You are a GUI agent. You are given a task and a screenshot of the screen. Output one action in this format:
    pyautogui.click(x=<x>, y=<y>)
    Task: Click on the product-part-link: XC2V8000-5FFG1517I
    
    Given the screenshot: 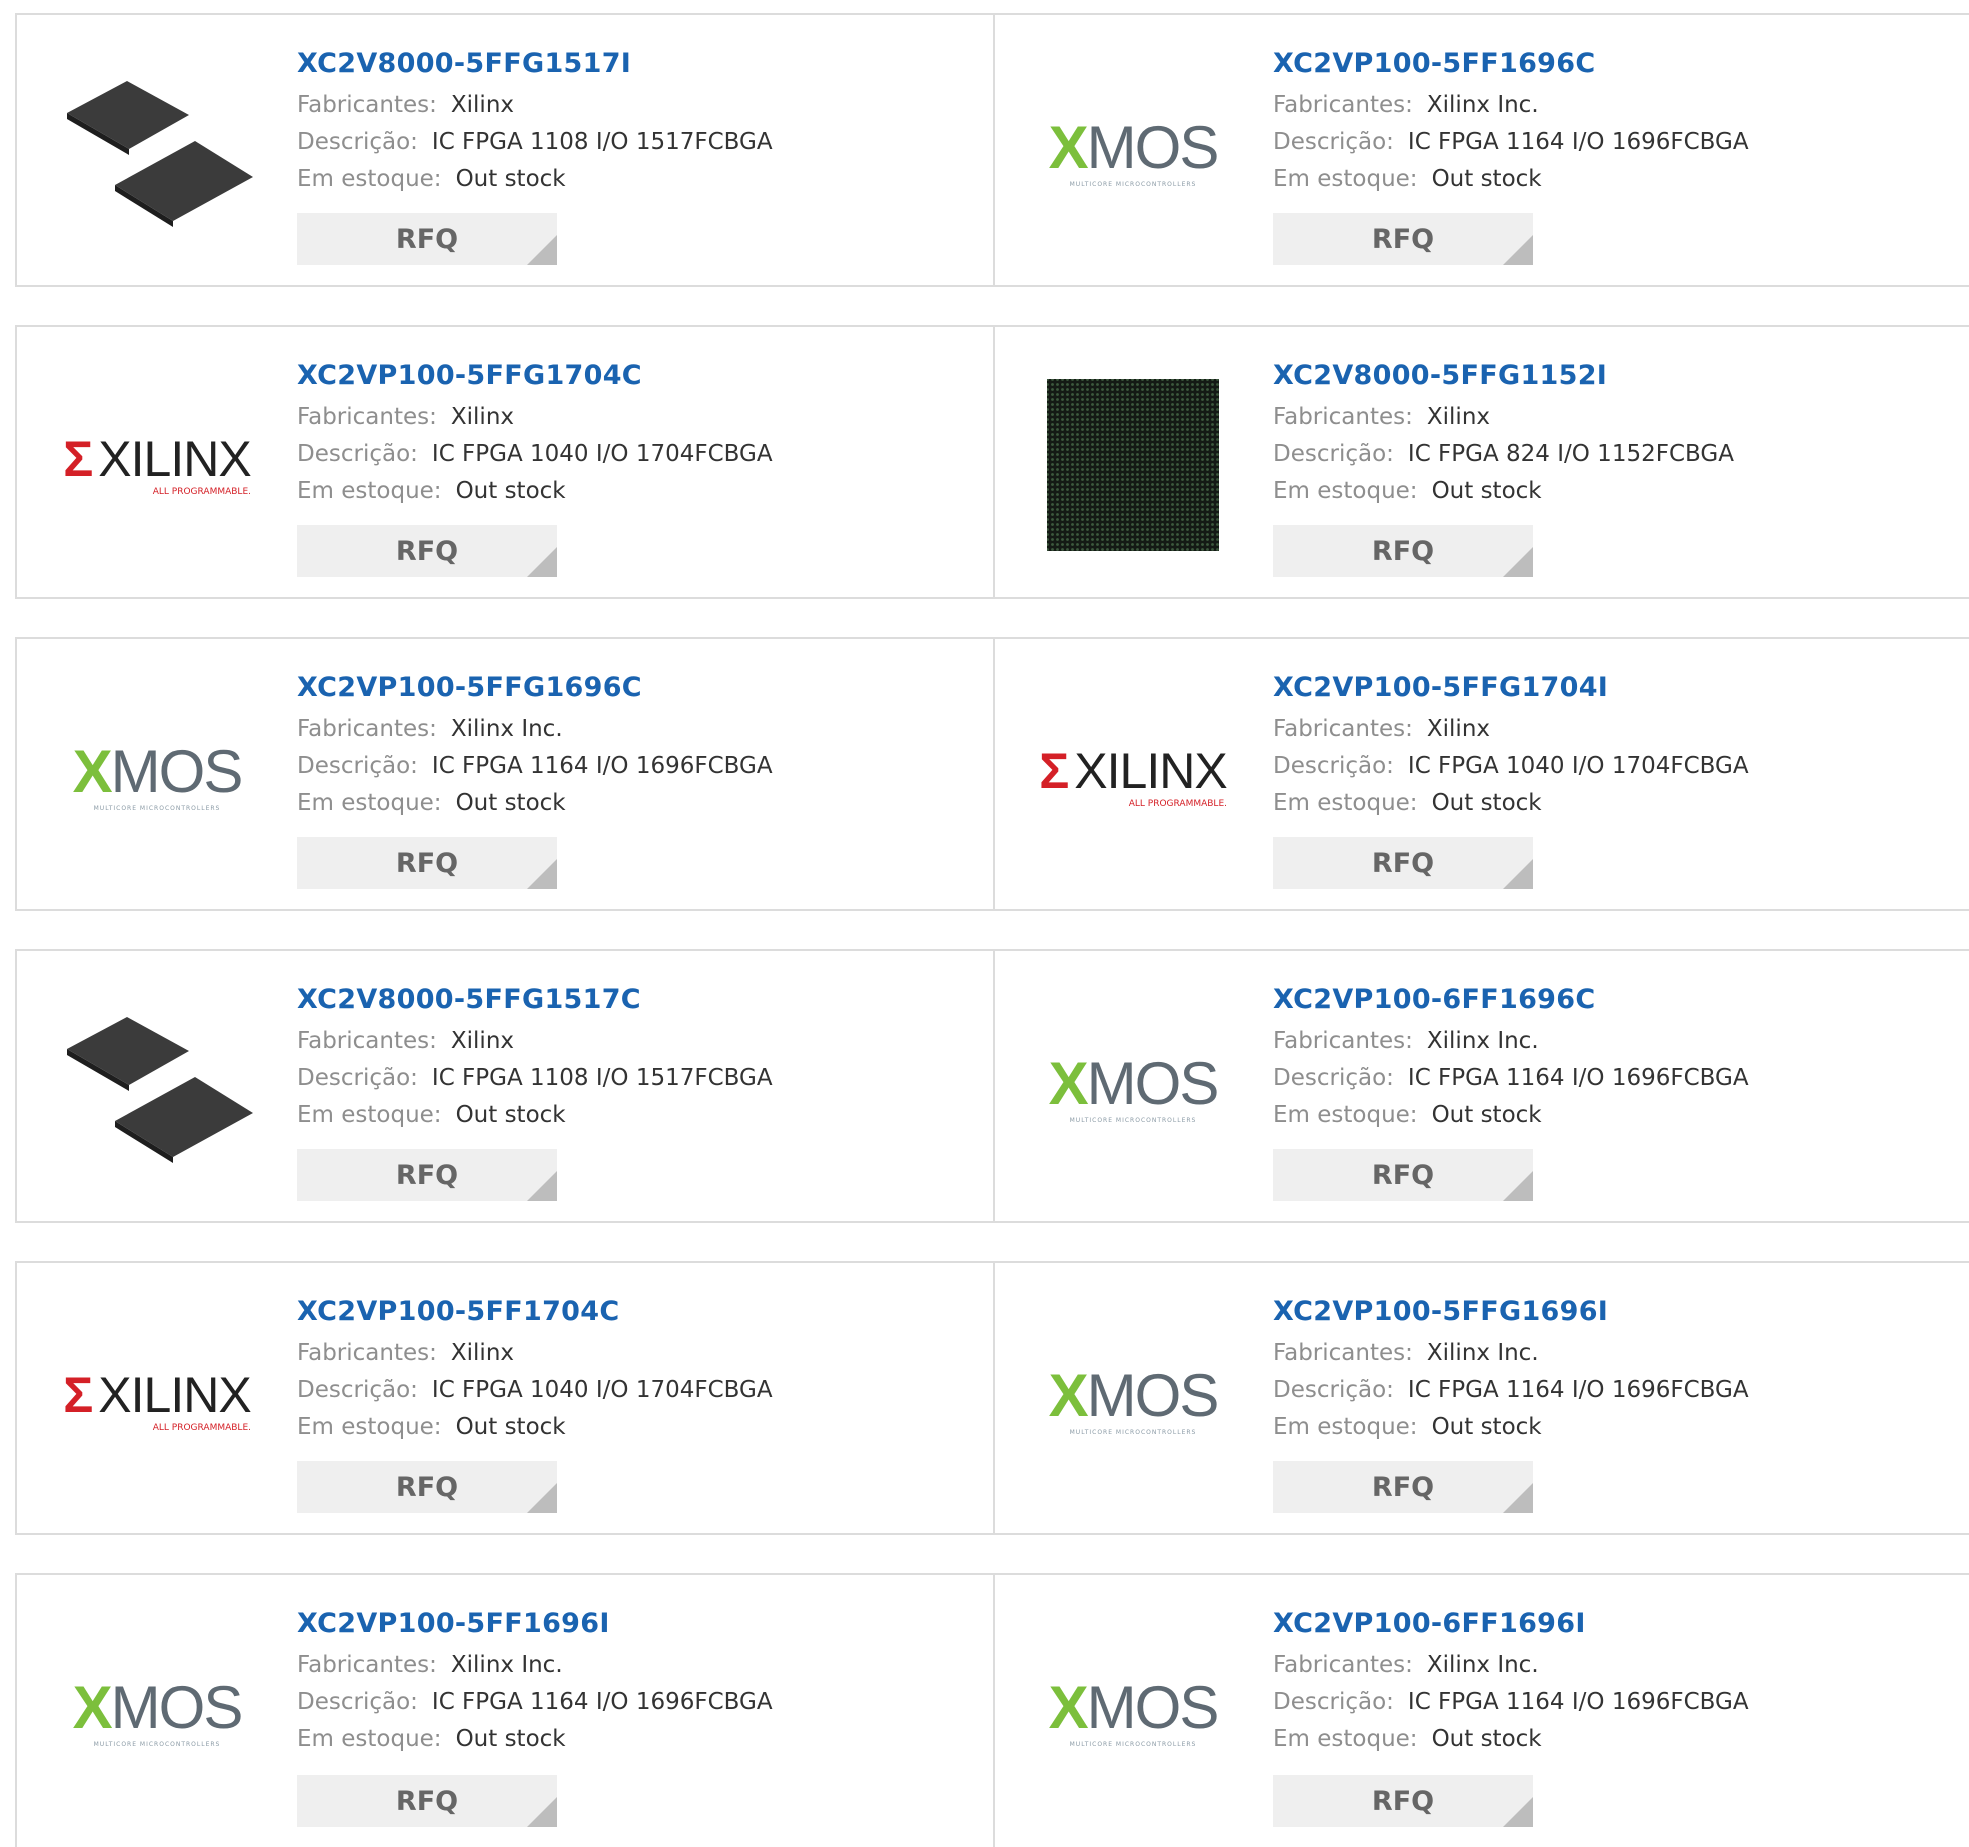 What is the action you would take?
    pyautogui.click(x=535, y=64)
    